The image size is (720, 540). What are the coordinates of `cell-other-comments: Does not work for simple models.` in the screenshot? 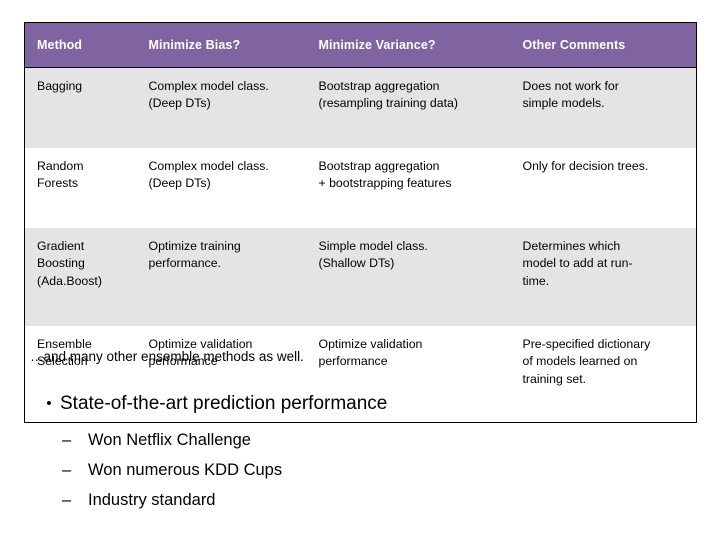 It's located at (603, 107).